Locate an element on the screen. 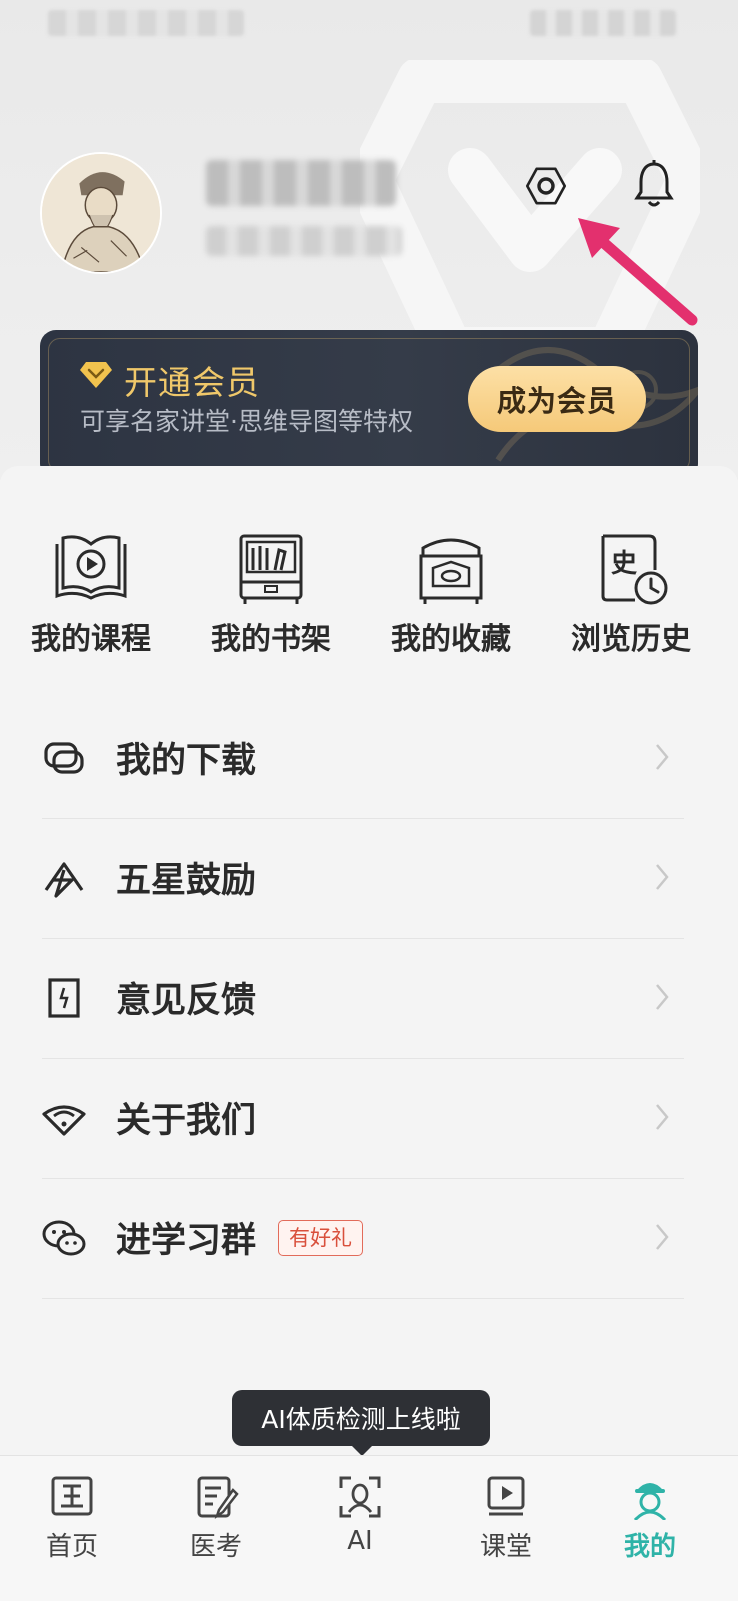  quick-link-label: 我的书架 is located at coordinates (271, 639).